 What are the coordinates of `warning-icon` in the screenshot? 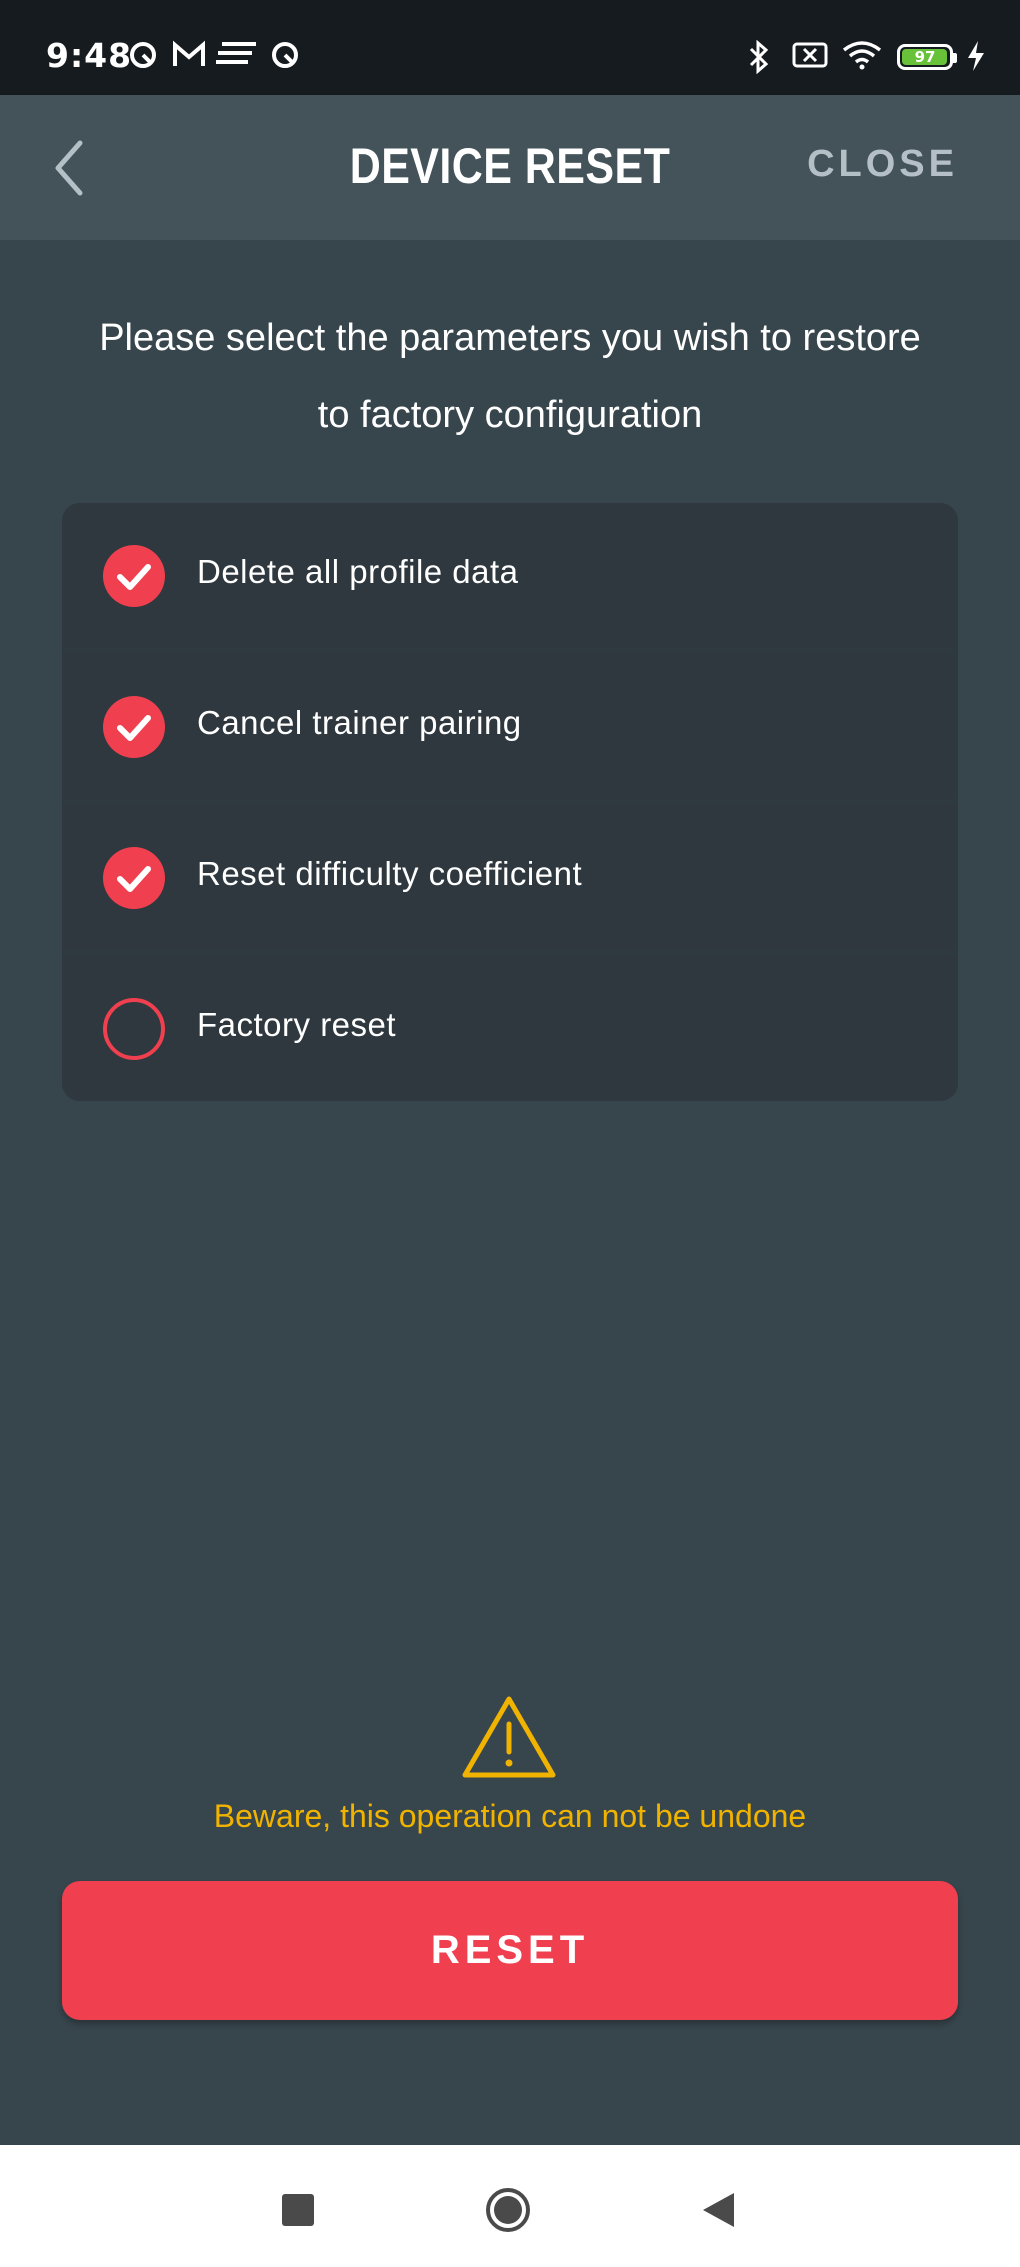 It's located at (509, 1737).